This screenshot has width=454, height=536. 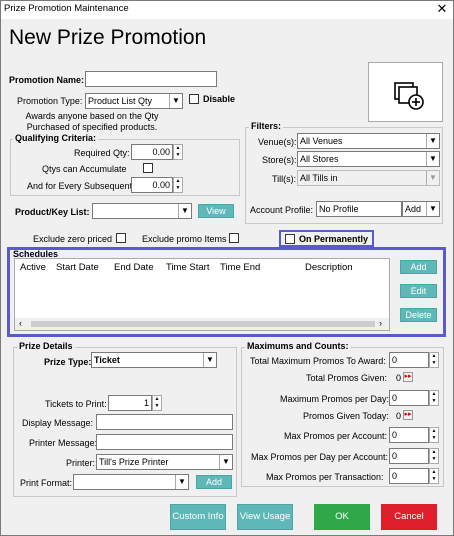 I want to click on view-button: View, so click(x=216, y=211).